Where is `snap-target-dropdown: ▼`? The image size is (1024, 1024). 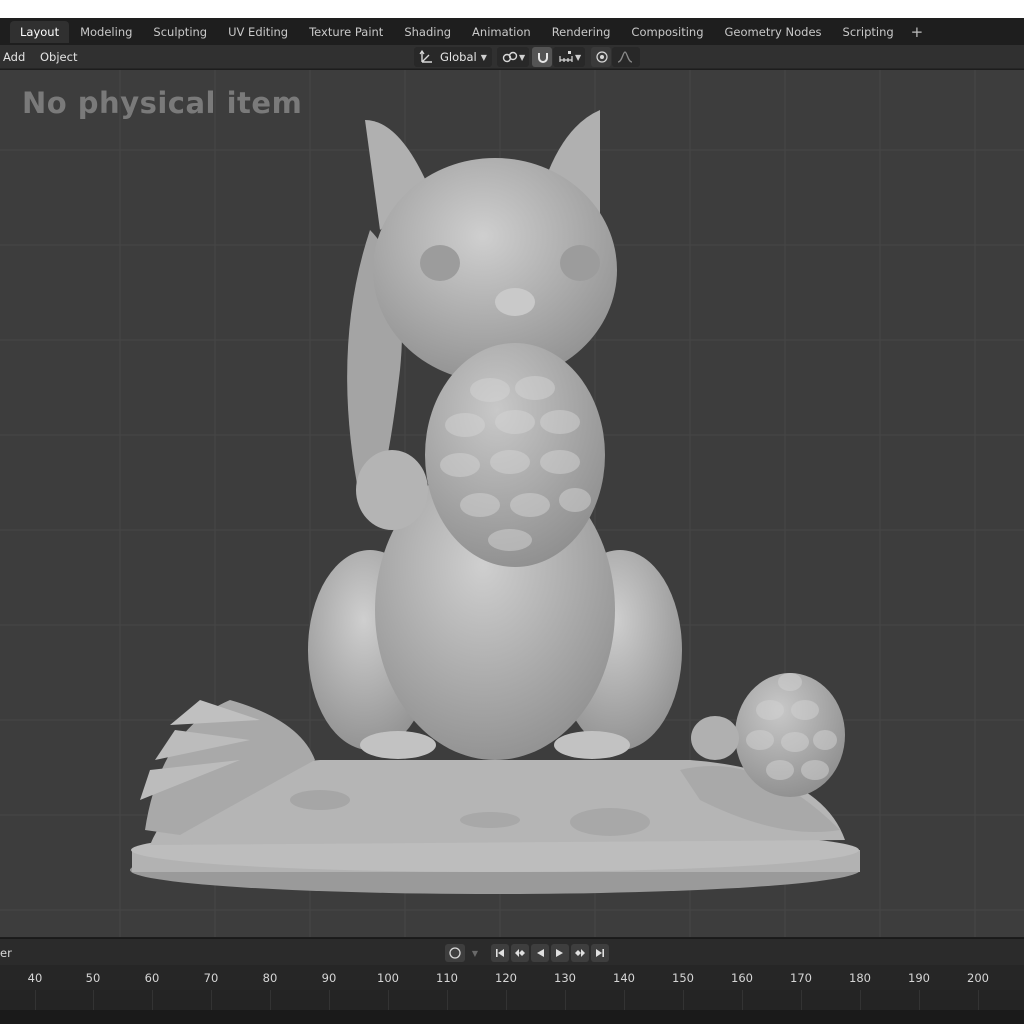 snap-target-dropdown: ▼ is located at coordinates (569, 57).